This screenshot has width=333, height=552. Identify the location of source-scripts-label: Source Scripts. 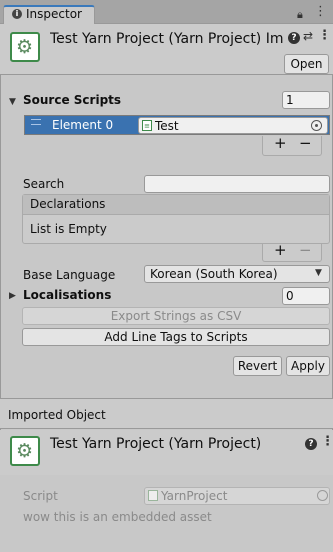
(72, 100).